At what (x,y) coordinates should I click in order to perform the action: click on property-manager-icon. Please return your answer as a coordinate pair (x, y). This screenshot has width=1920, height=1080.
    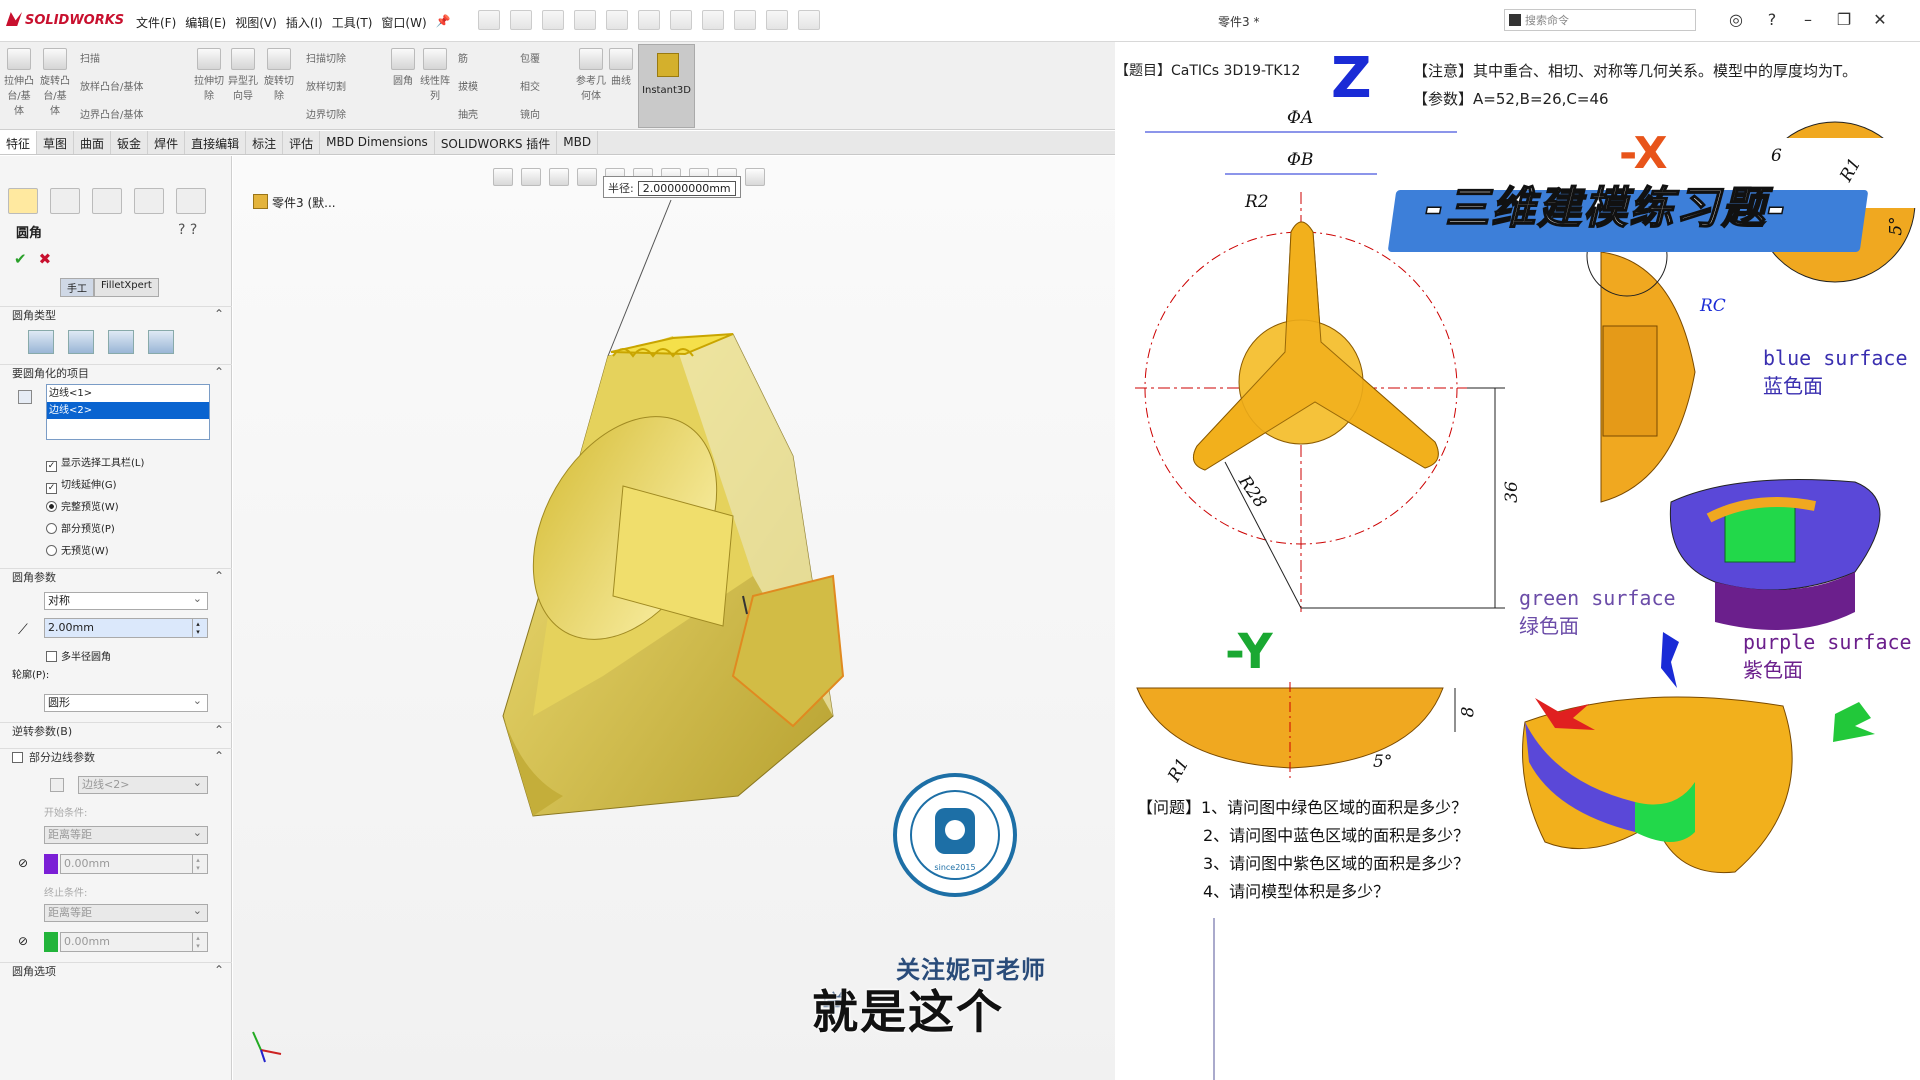
    Looking at the image, I should click on (65, 201).